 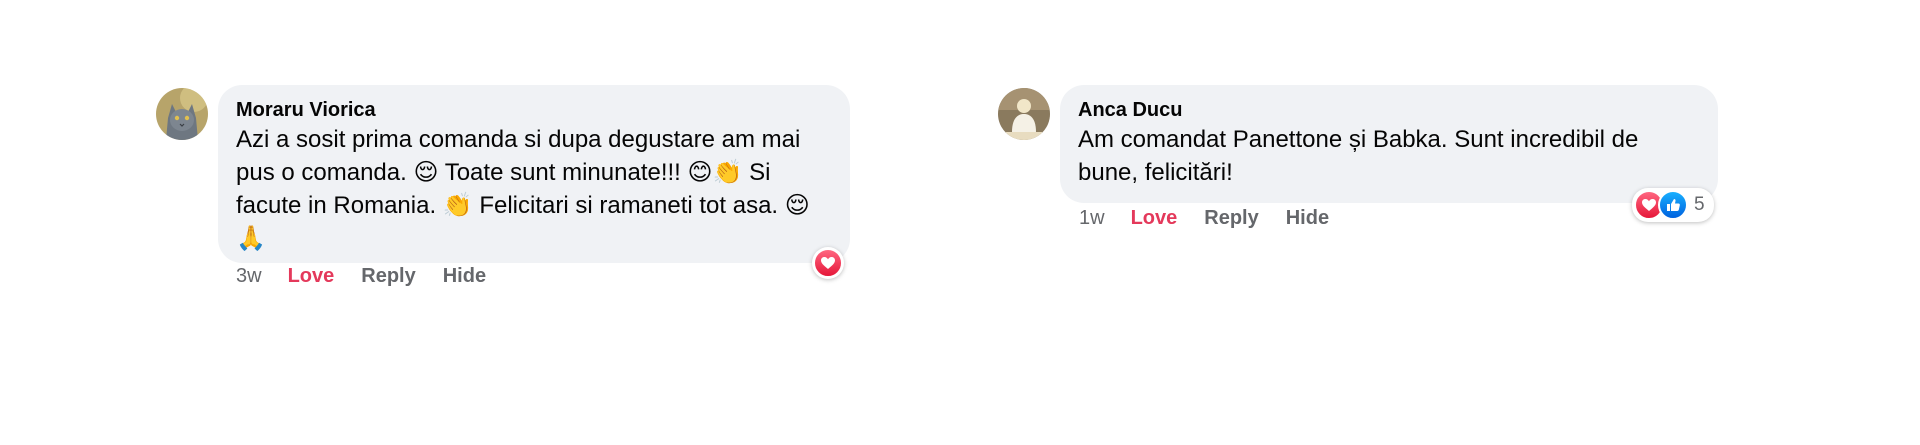 I want to click on heart-icon, so click(x=828, y=263).